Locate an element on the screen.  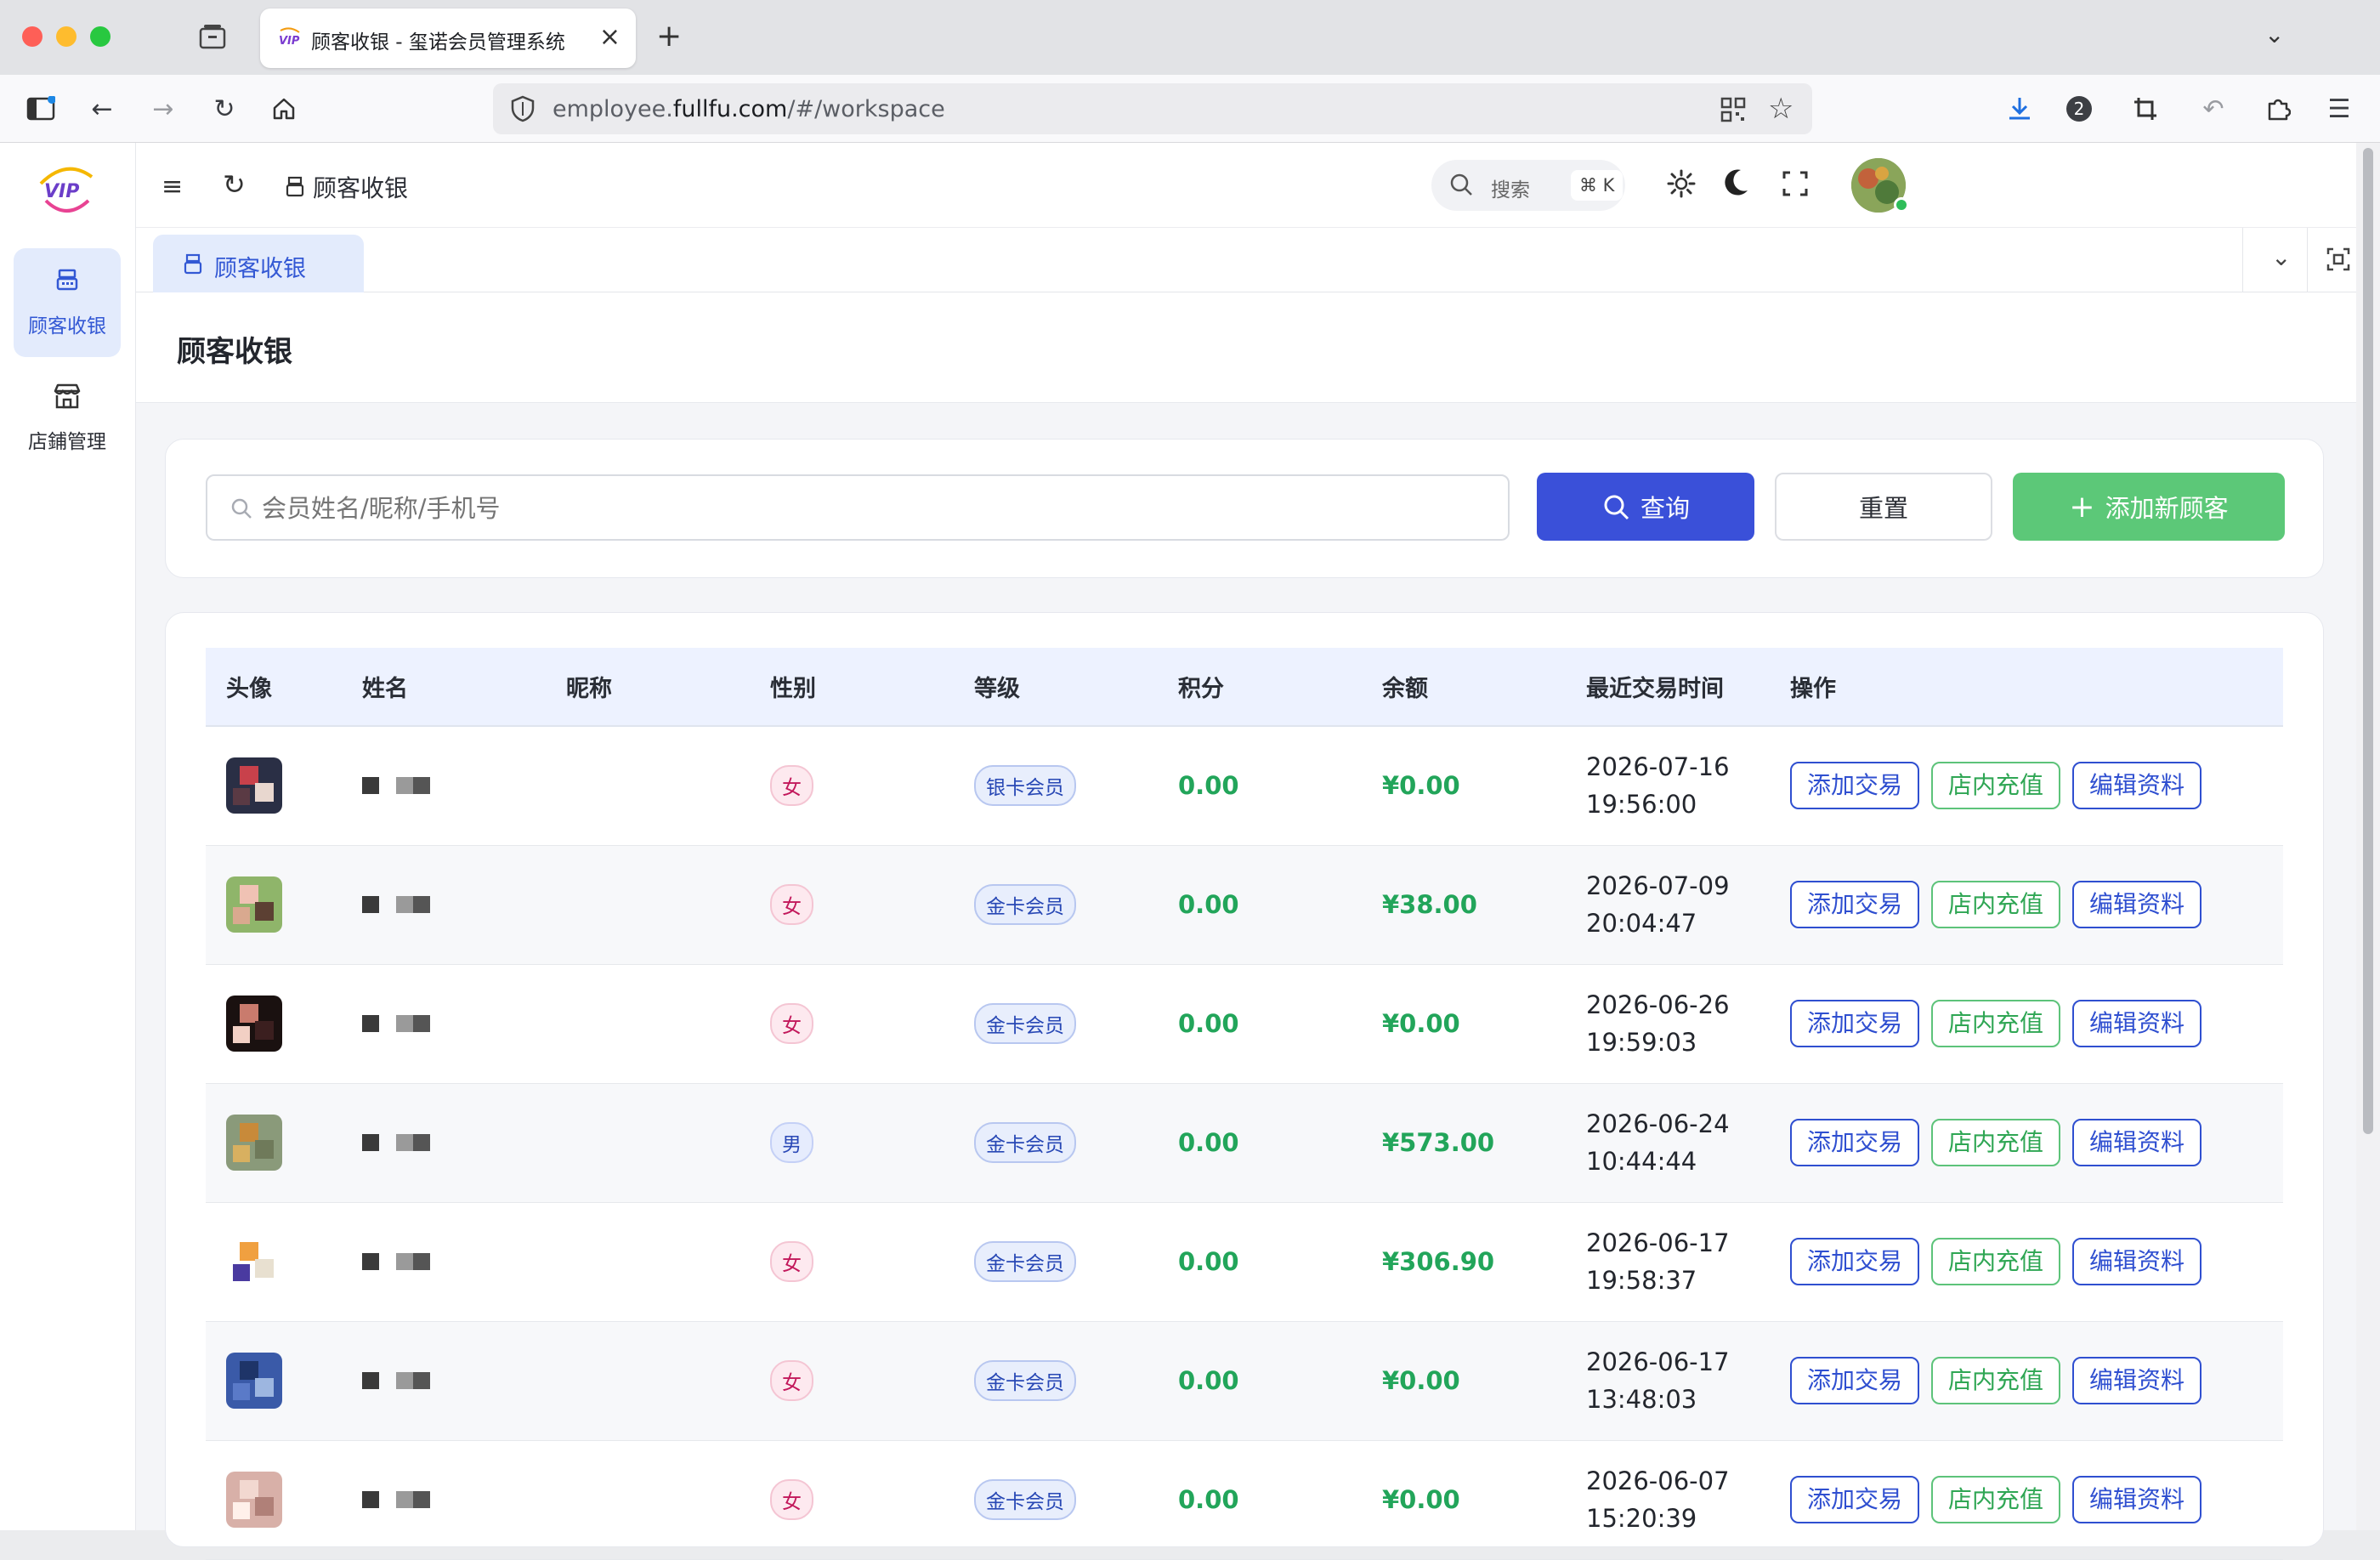
home-icon is located at coordinates (284, 109).